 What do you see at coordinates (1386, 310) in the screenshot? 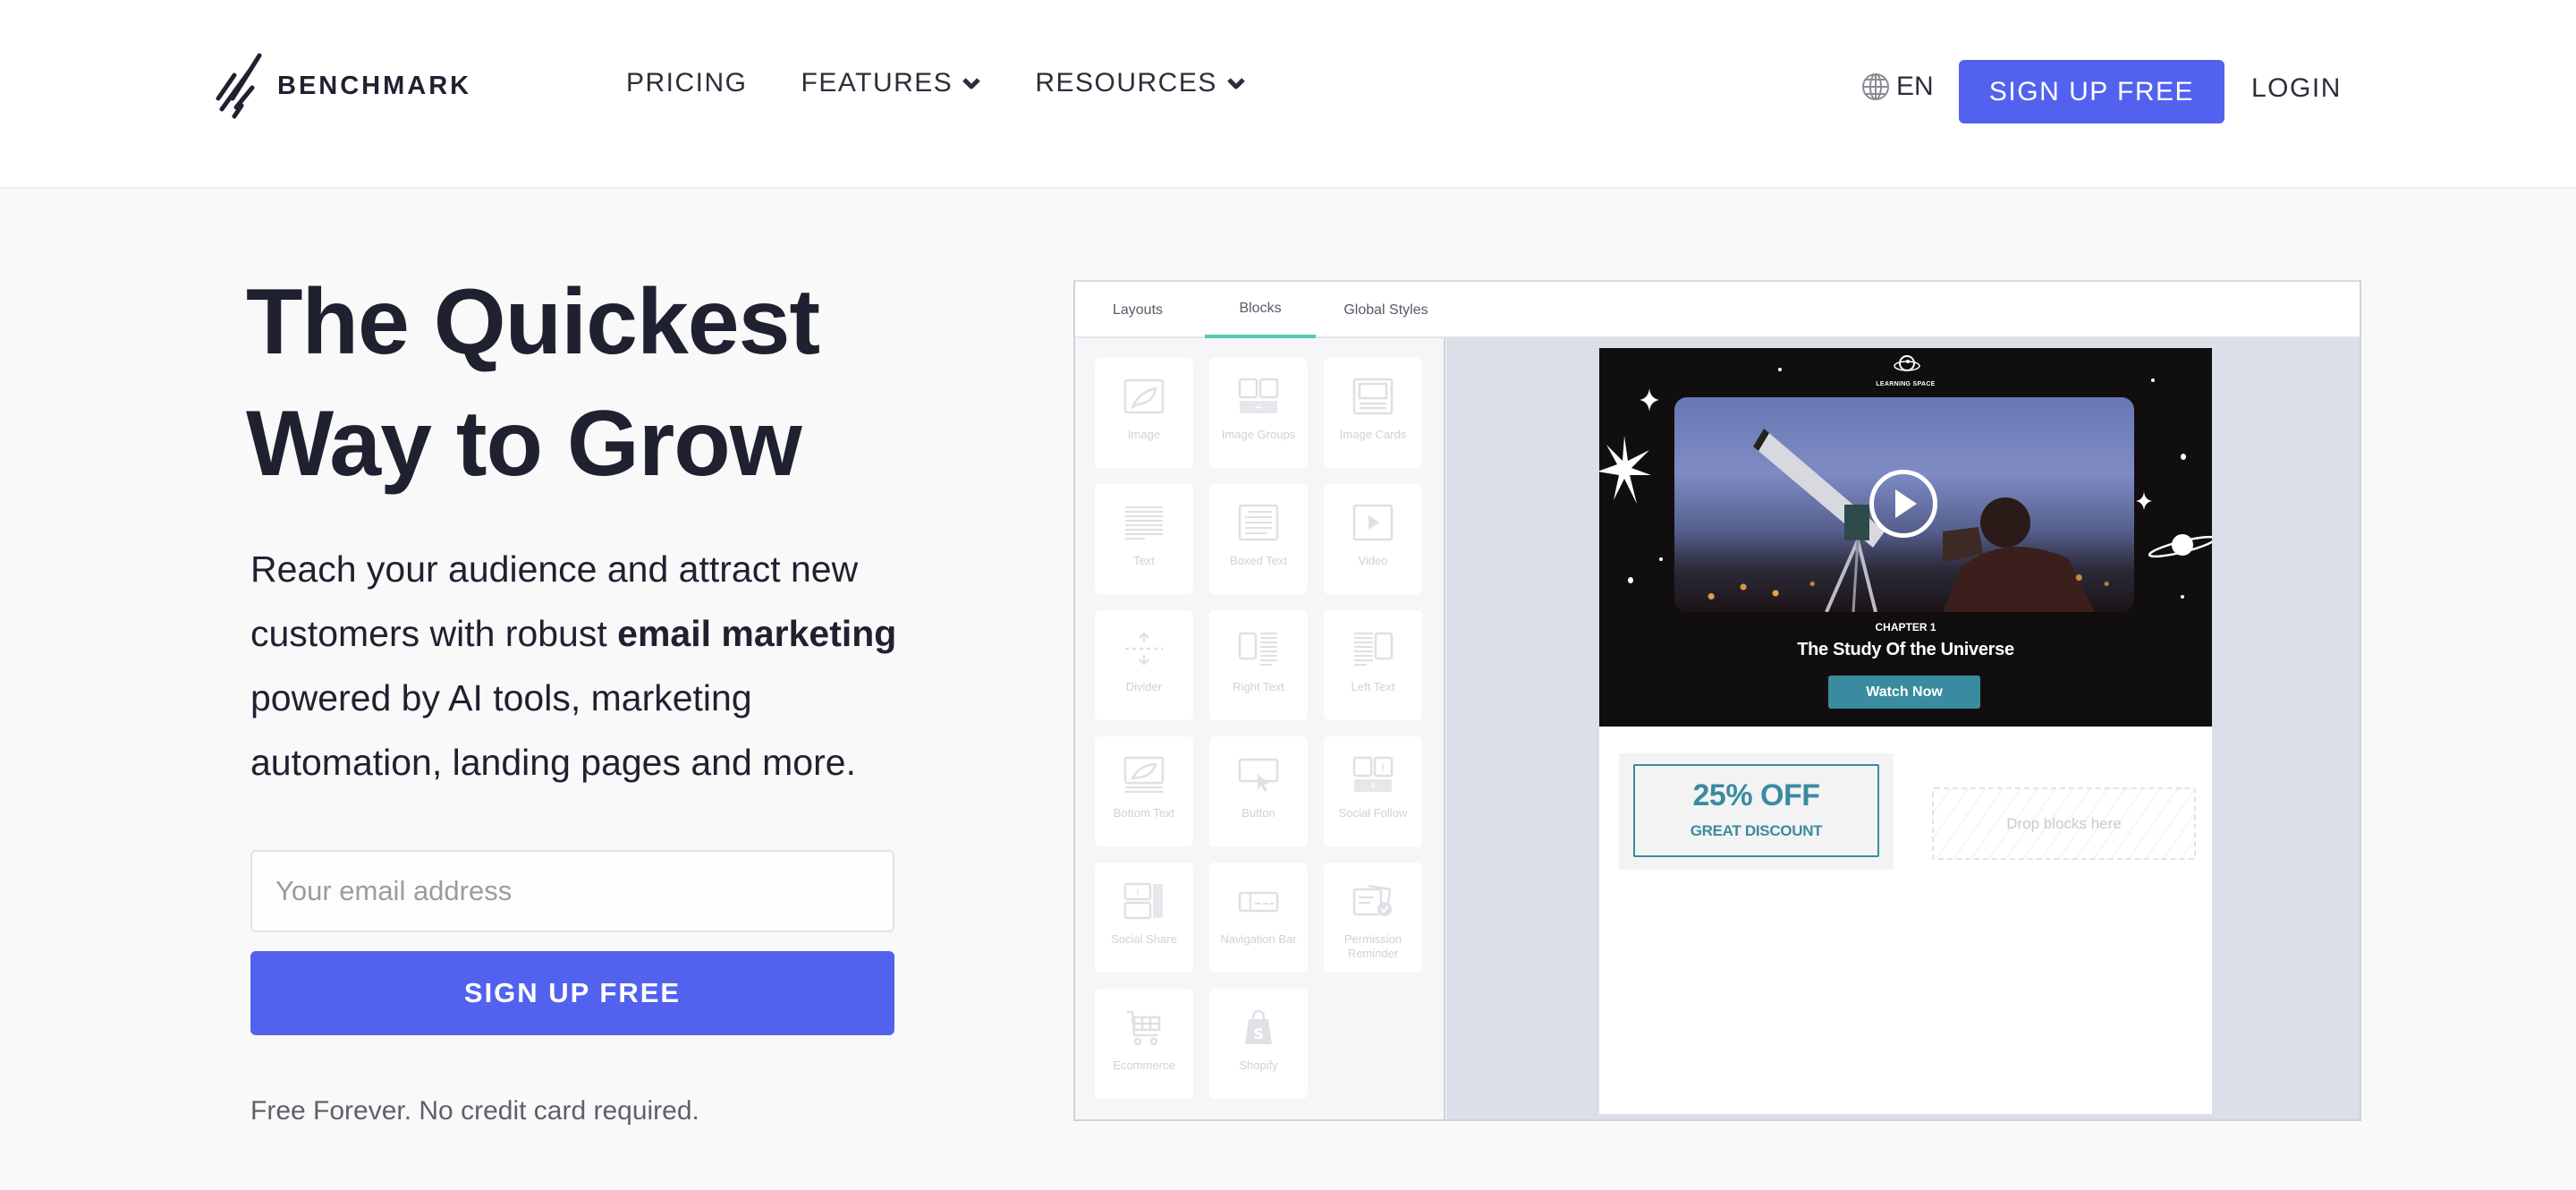
I see `tab-global-styles: Global Styles` at bounding box center [1386, 310].